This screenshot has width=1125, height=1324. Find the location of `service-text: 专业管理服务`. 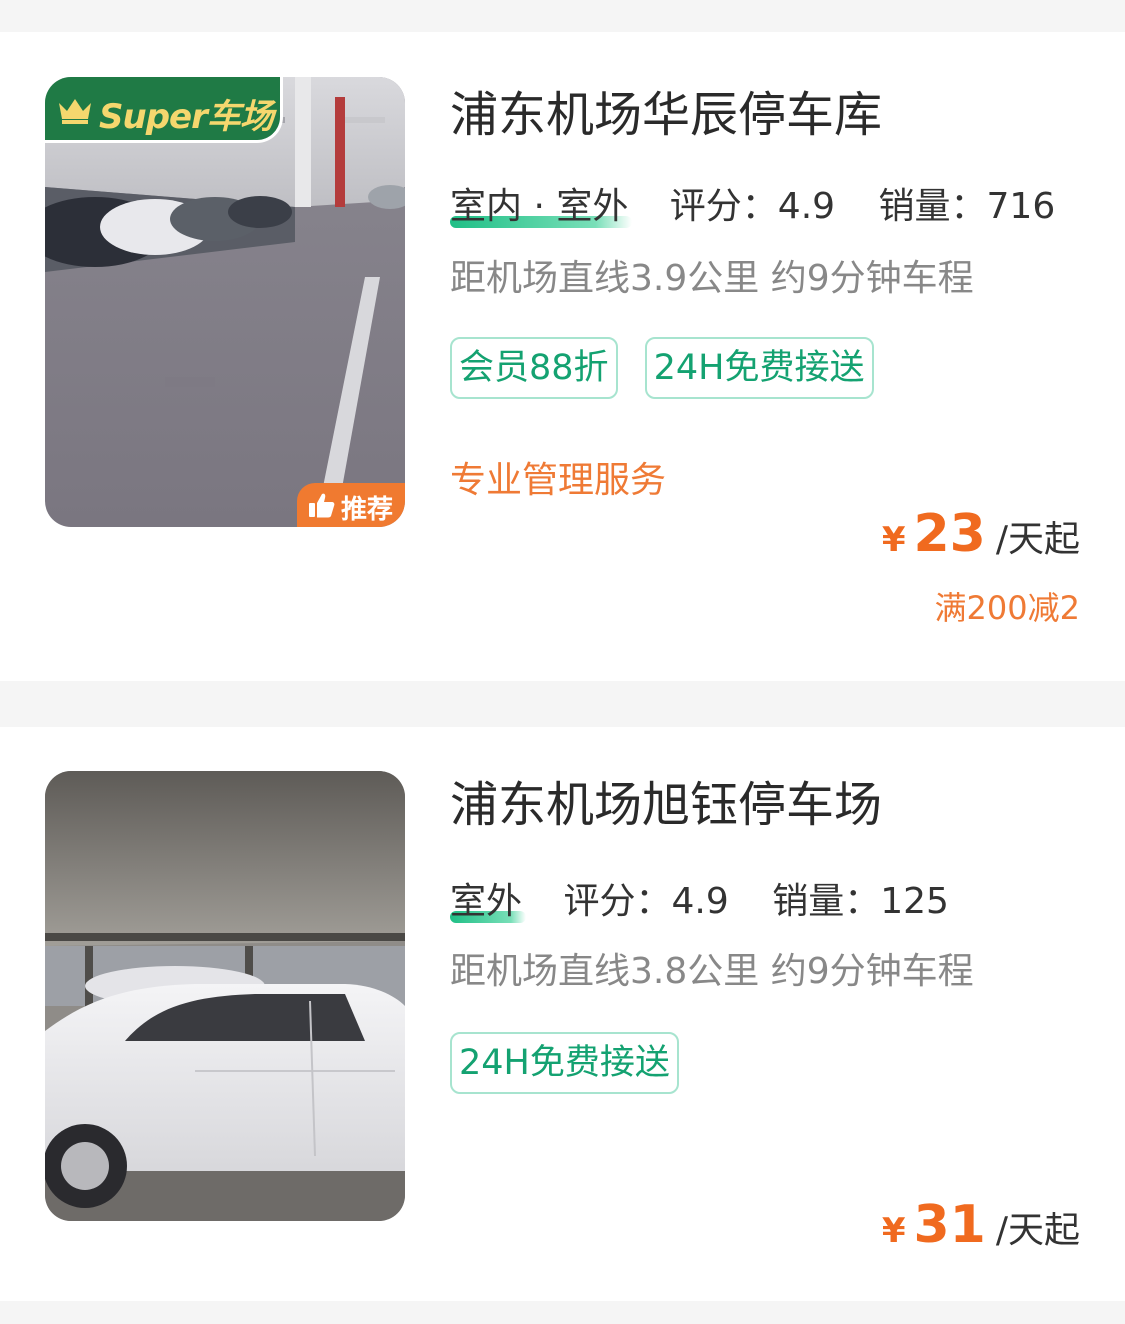

service-text: 专业管理服务 is located at coordinates (558, 480).